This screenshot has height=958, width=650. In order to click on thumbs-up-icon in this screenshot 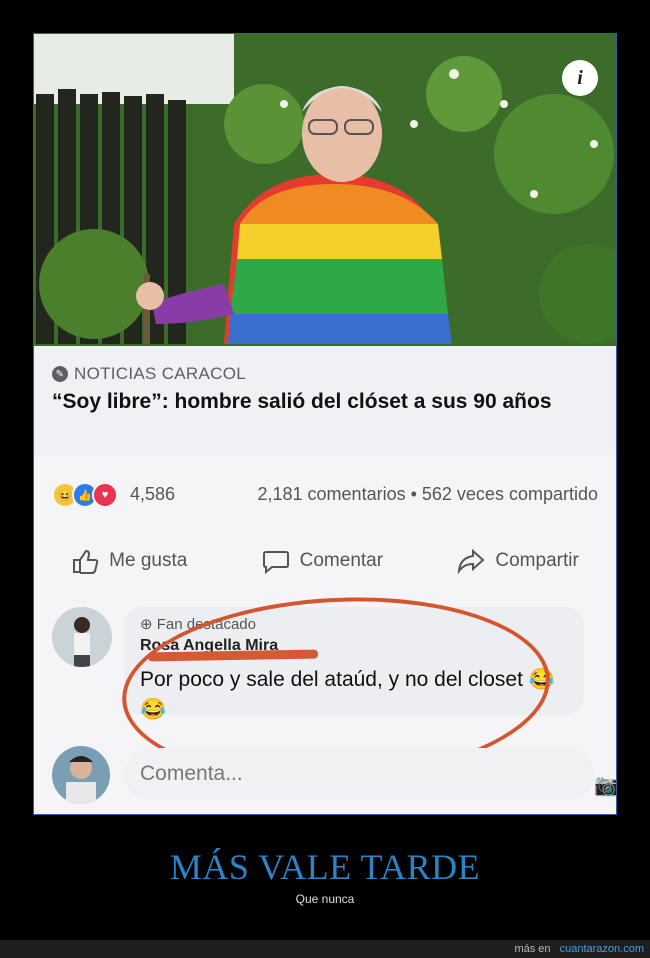, I will do `click(86, 561)`.